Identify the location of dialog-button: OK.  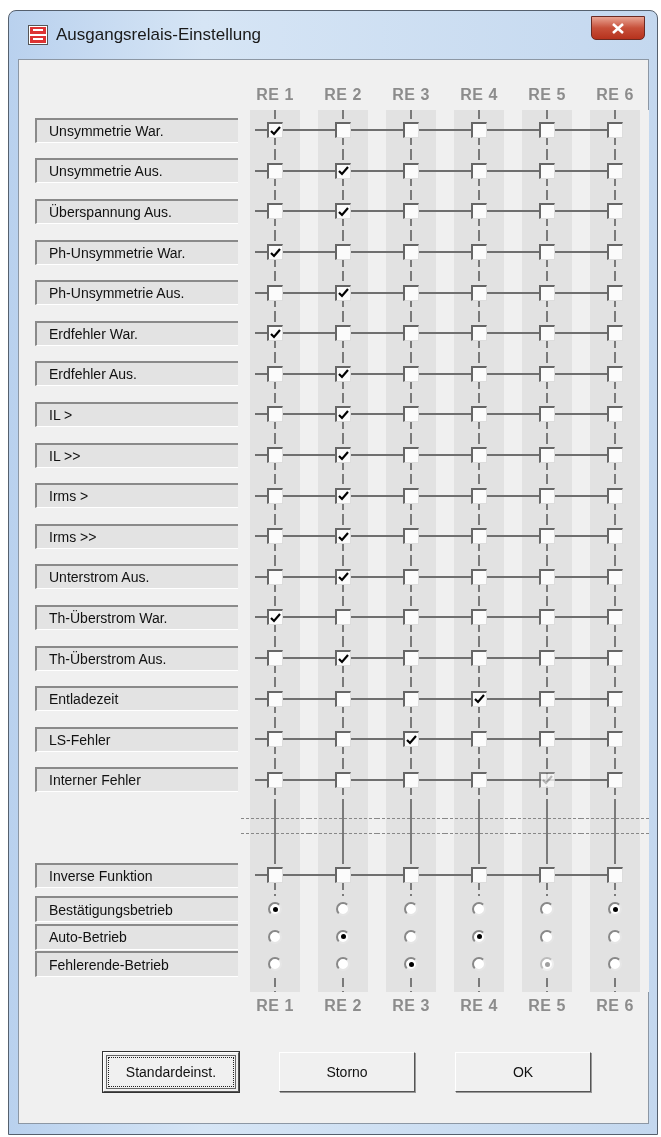
(523, 1072).